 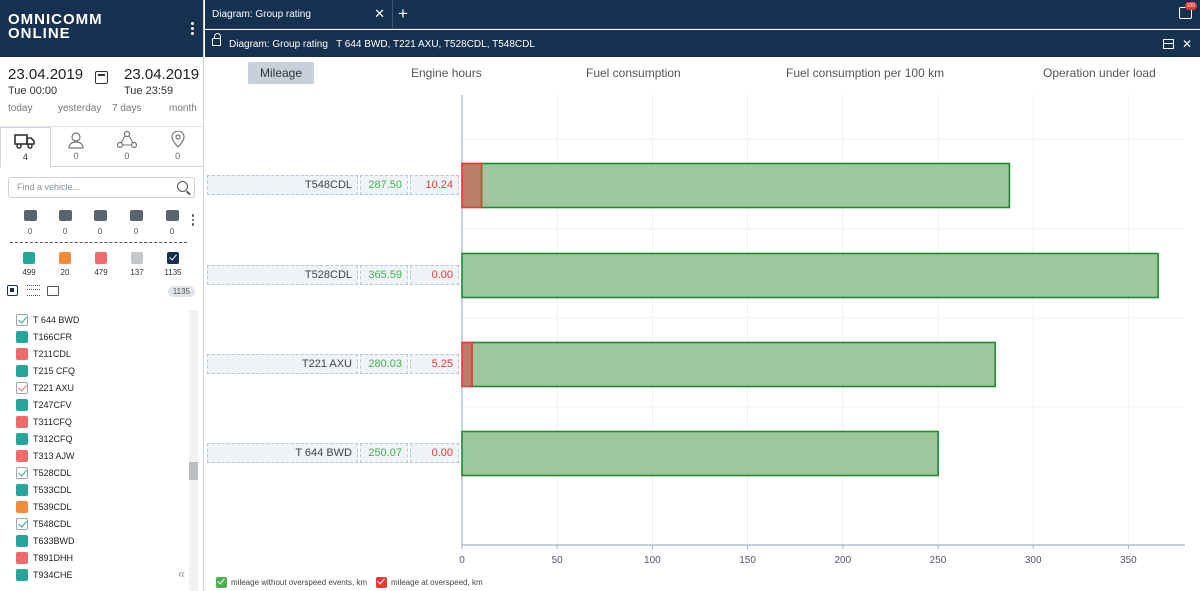 What do you see at coordinates (20, 108) in the screenshot?
I see `quick-today: today` at bounding box center [20, 108].